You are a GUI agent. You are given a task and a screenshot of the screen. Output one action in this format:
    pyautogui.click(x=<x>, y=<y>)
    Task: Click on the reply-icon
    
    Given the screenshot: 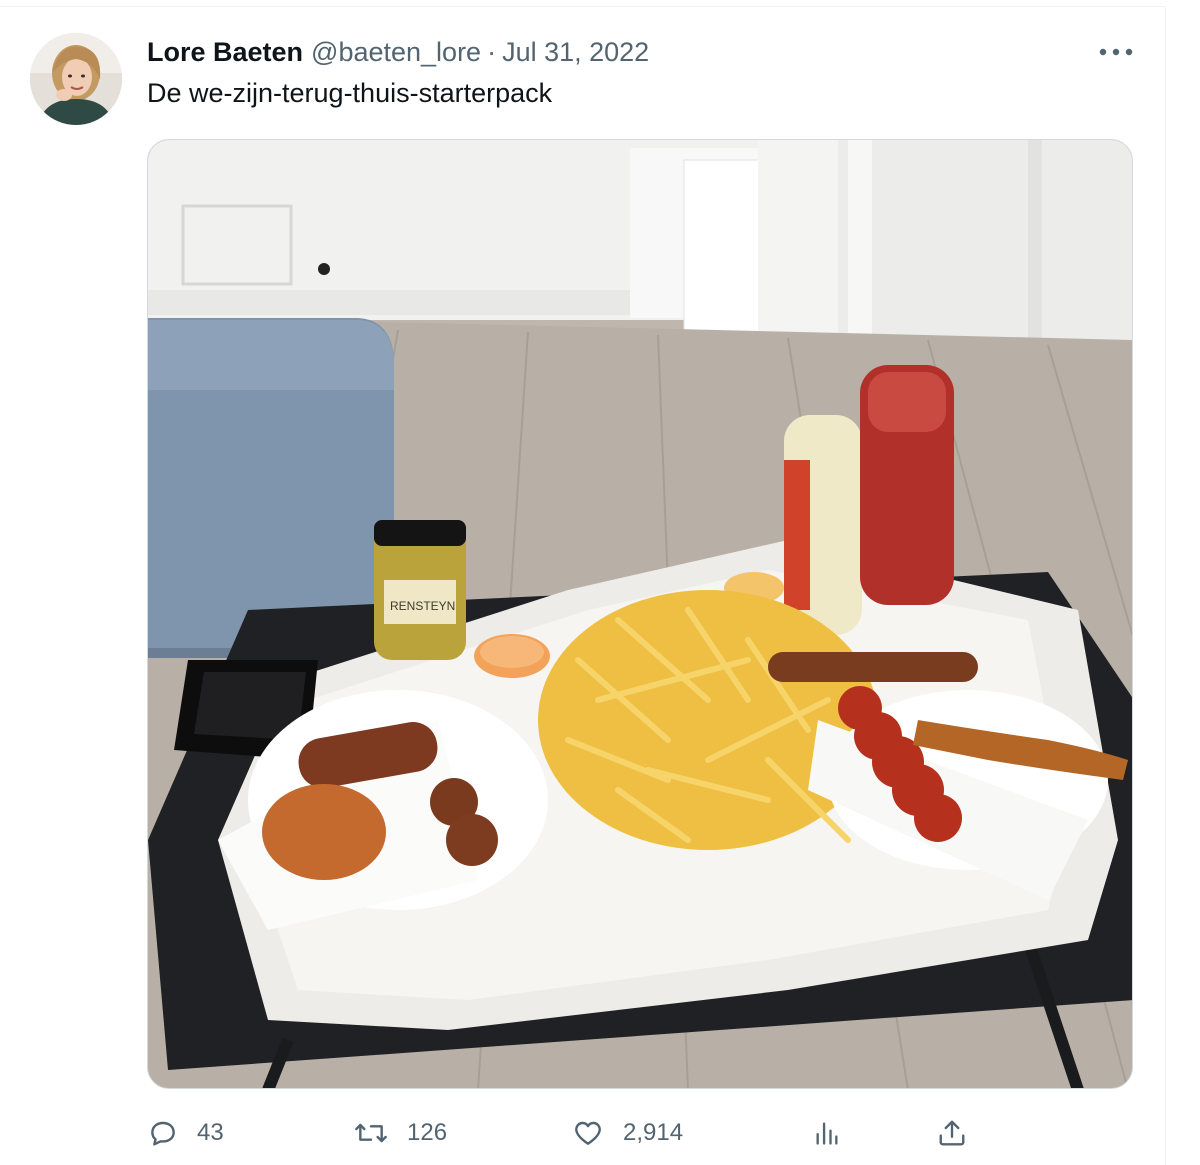 What is the action you would take?
    pyautogui.click(x=163, y=1133)
    